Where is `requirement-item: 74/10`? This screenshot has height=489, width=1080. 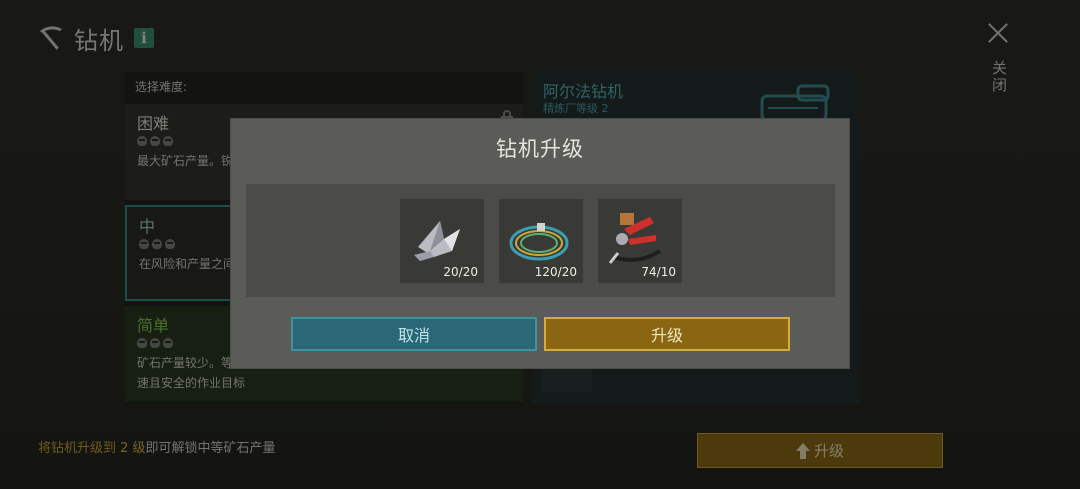
requirement-item: 74/10 is located at coordinates (640, 241).